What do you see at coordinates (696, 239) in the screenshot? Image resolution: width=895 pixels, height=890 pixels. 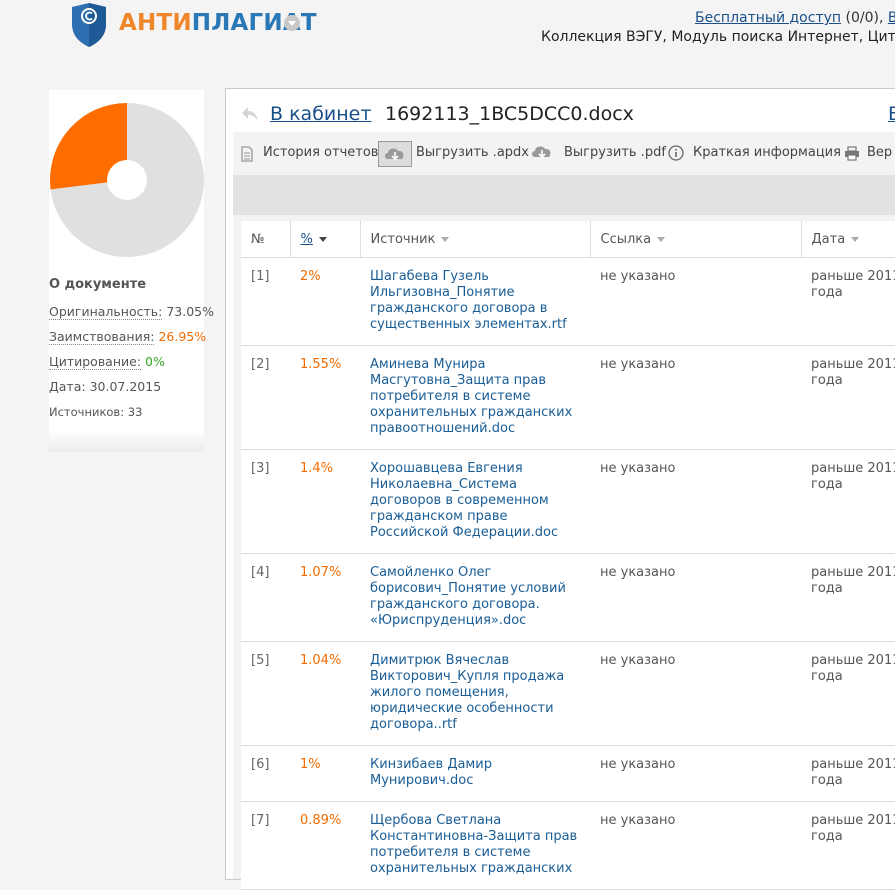 I see `col-header-link: Ссылка` at bounding box center [696, 239].